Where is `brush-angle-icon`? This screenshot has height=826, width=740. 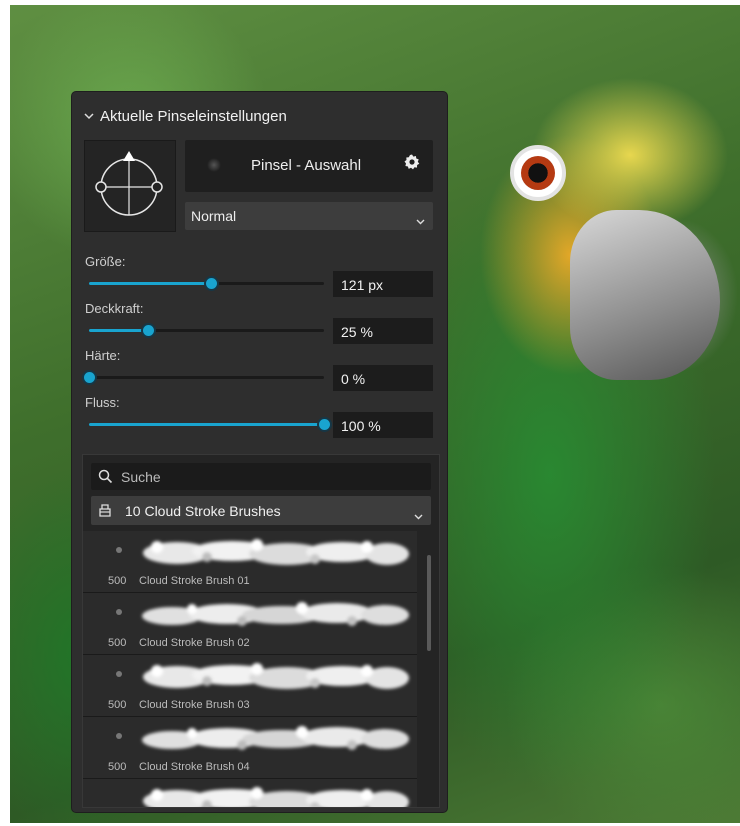 brush-angle-icon is located at coordinates (129, 183).